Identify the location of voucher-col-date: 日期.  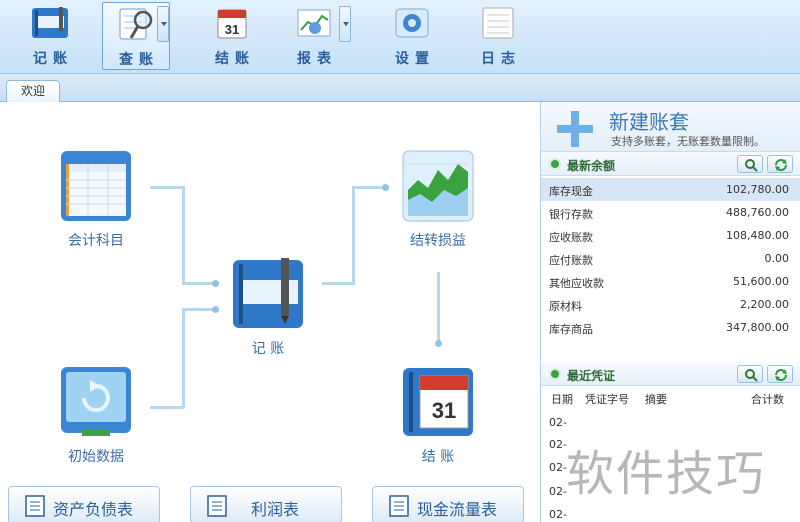
(562, 399).